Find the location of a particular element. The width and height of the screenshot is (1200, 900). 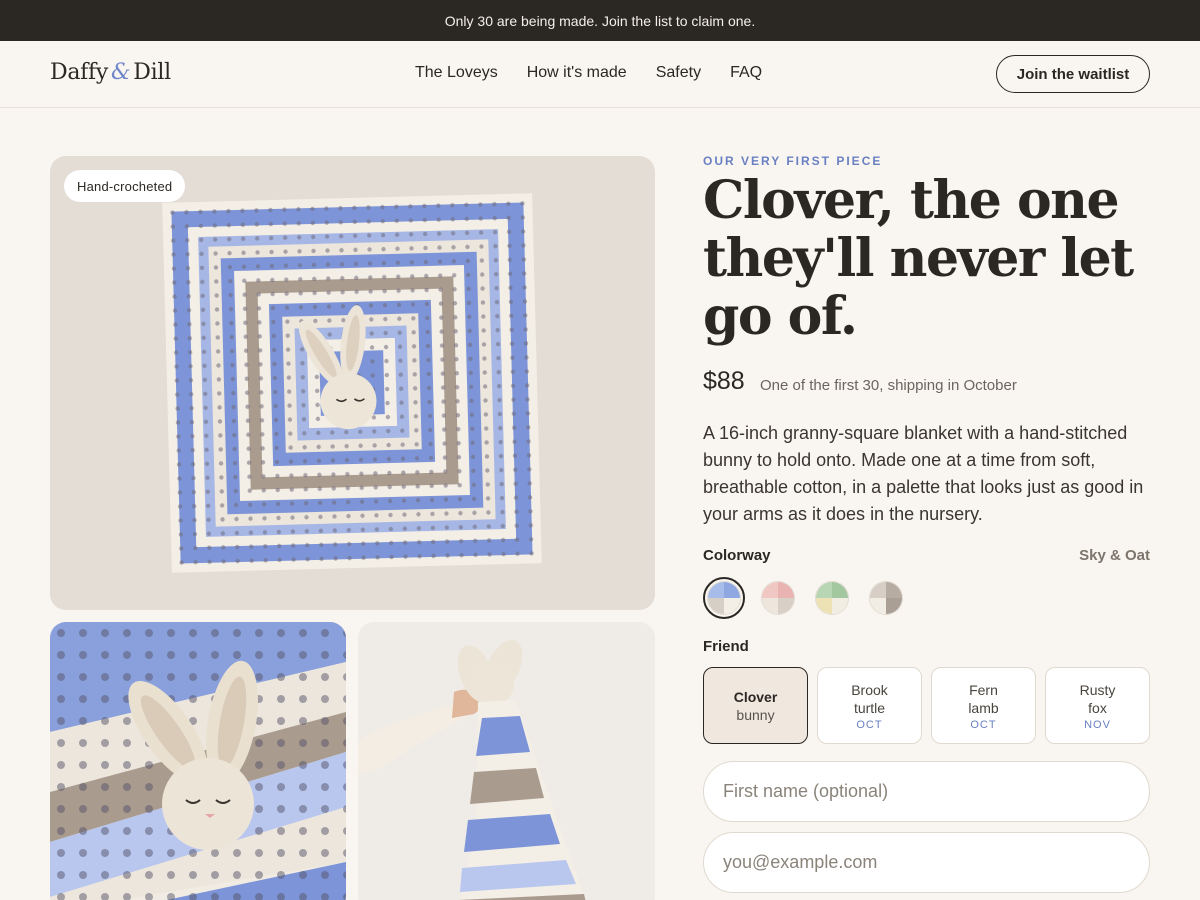

friend-option-clover: Clover bunny is located at coordinates (755, 705).